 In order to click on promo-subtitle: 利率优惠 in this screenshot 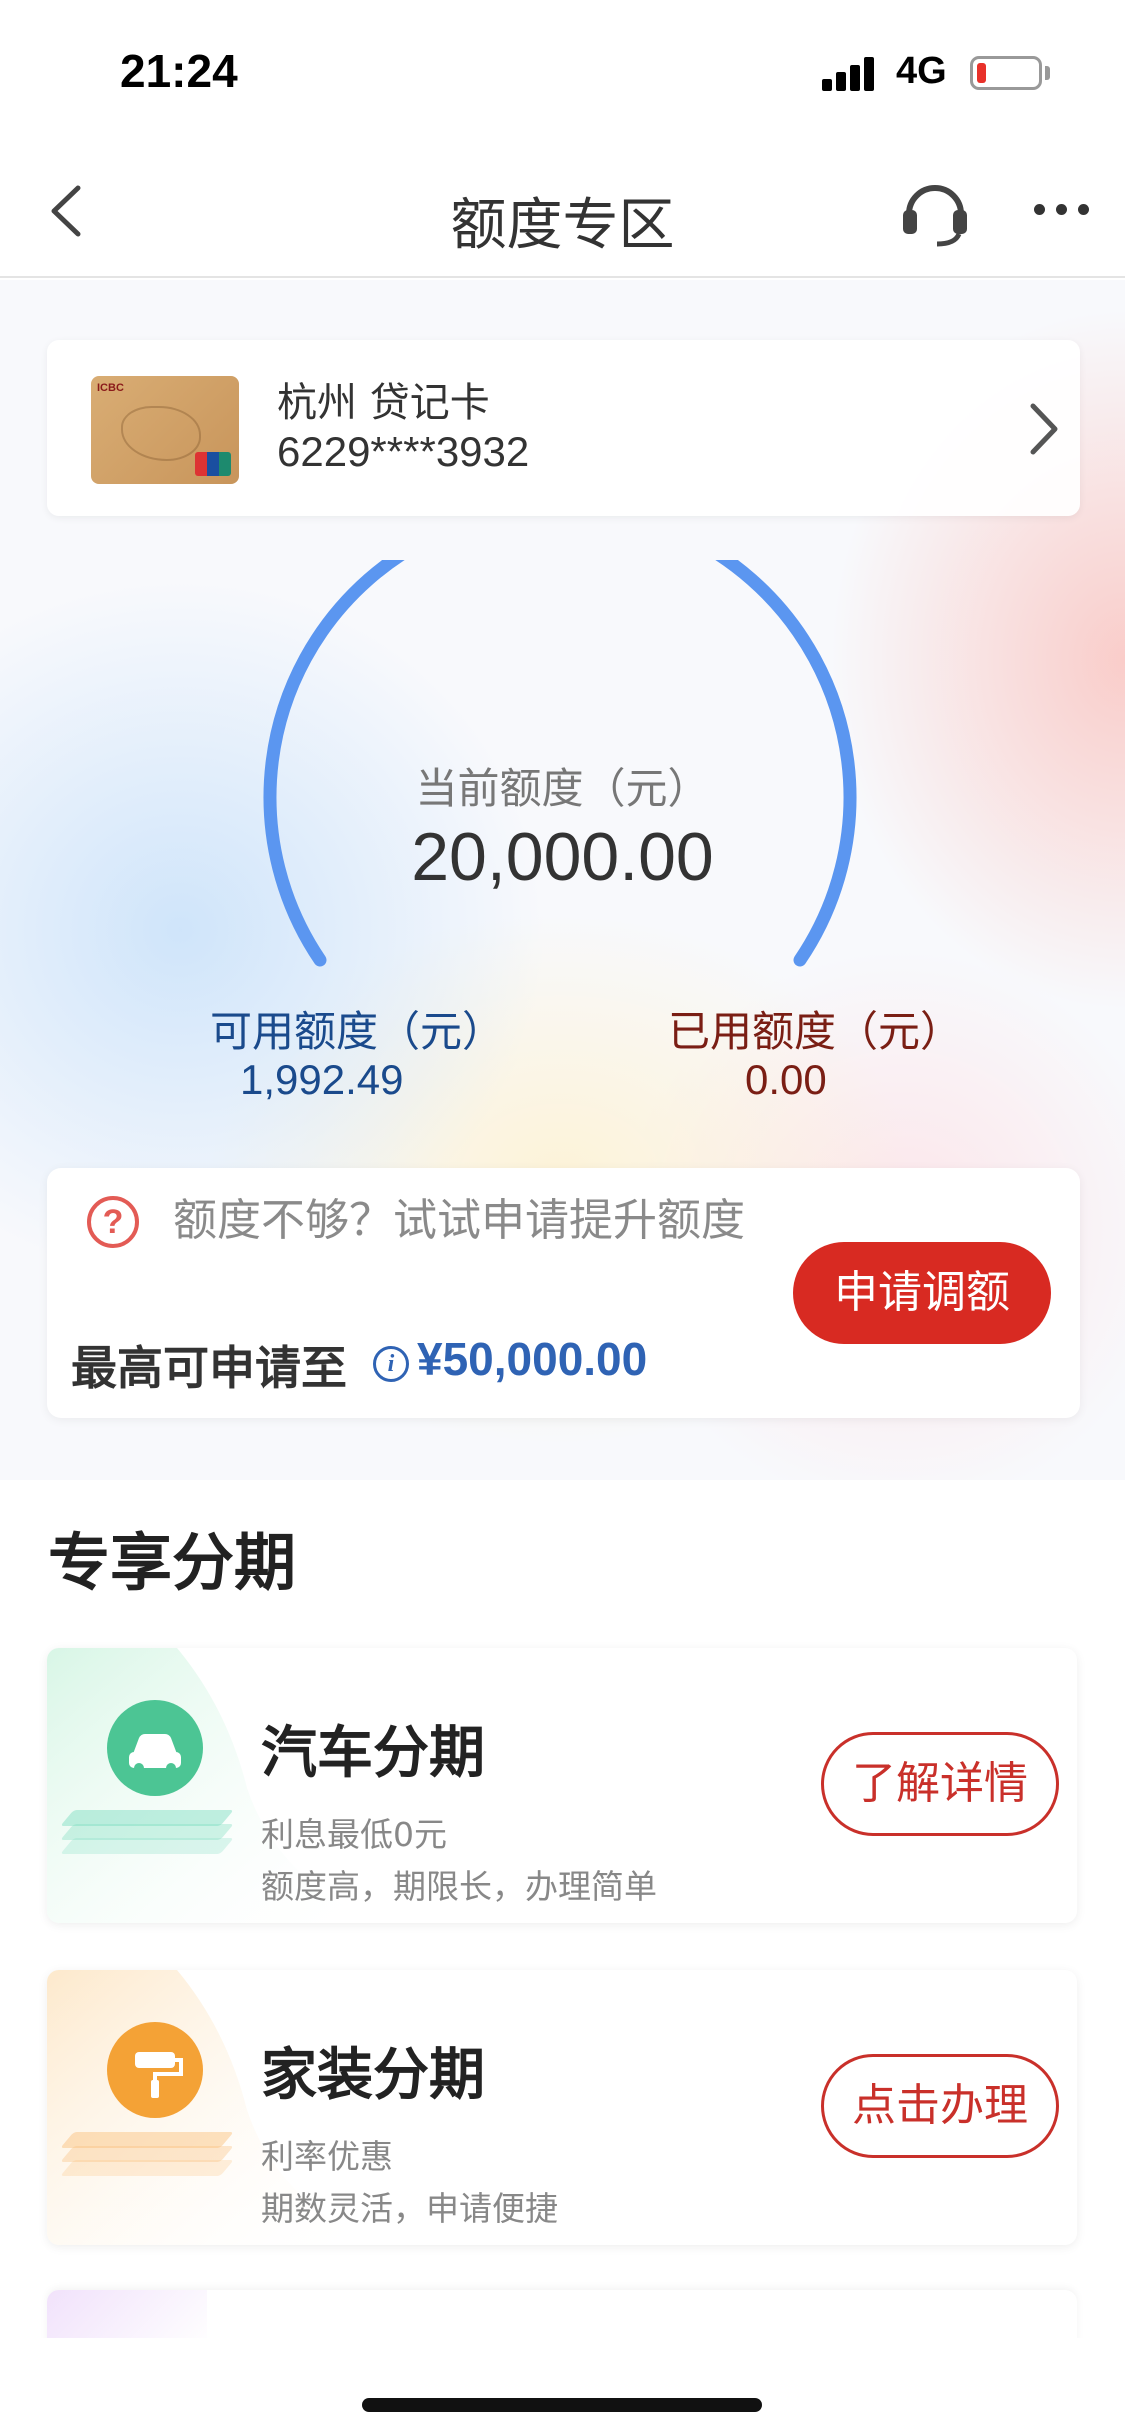, I will do `click(327, 2156)`.